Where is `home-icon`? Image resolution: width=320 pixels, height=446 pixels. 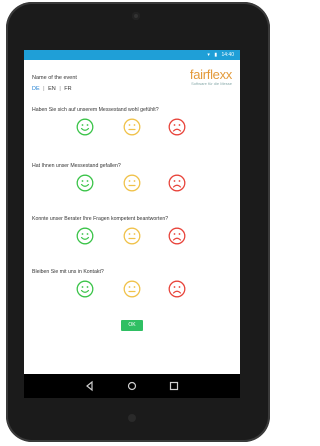
home-icon is located at coordinates (132, 386).